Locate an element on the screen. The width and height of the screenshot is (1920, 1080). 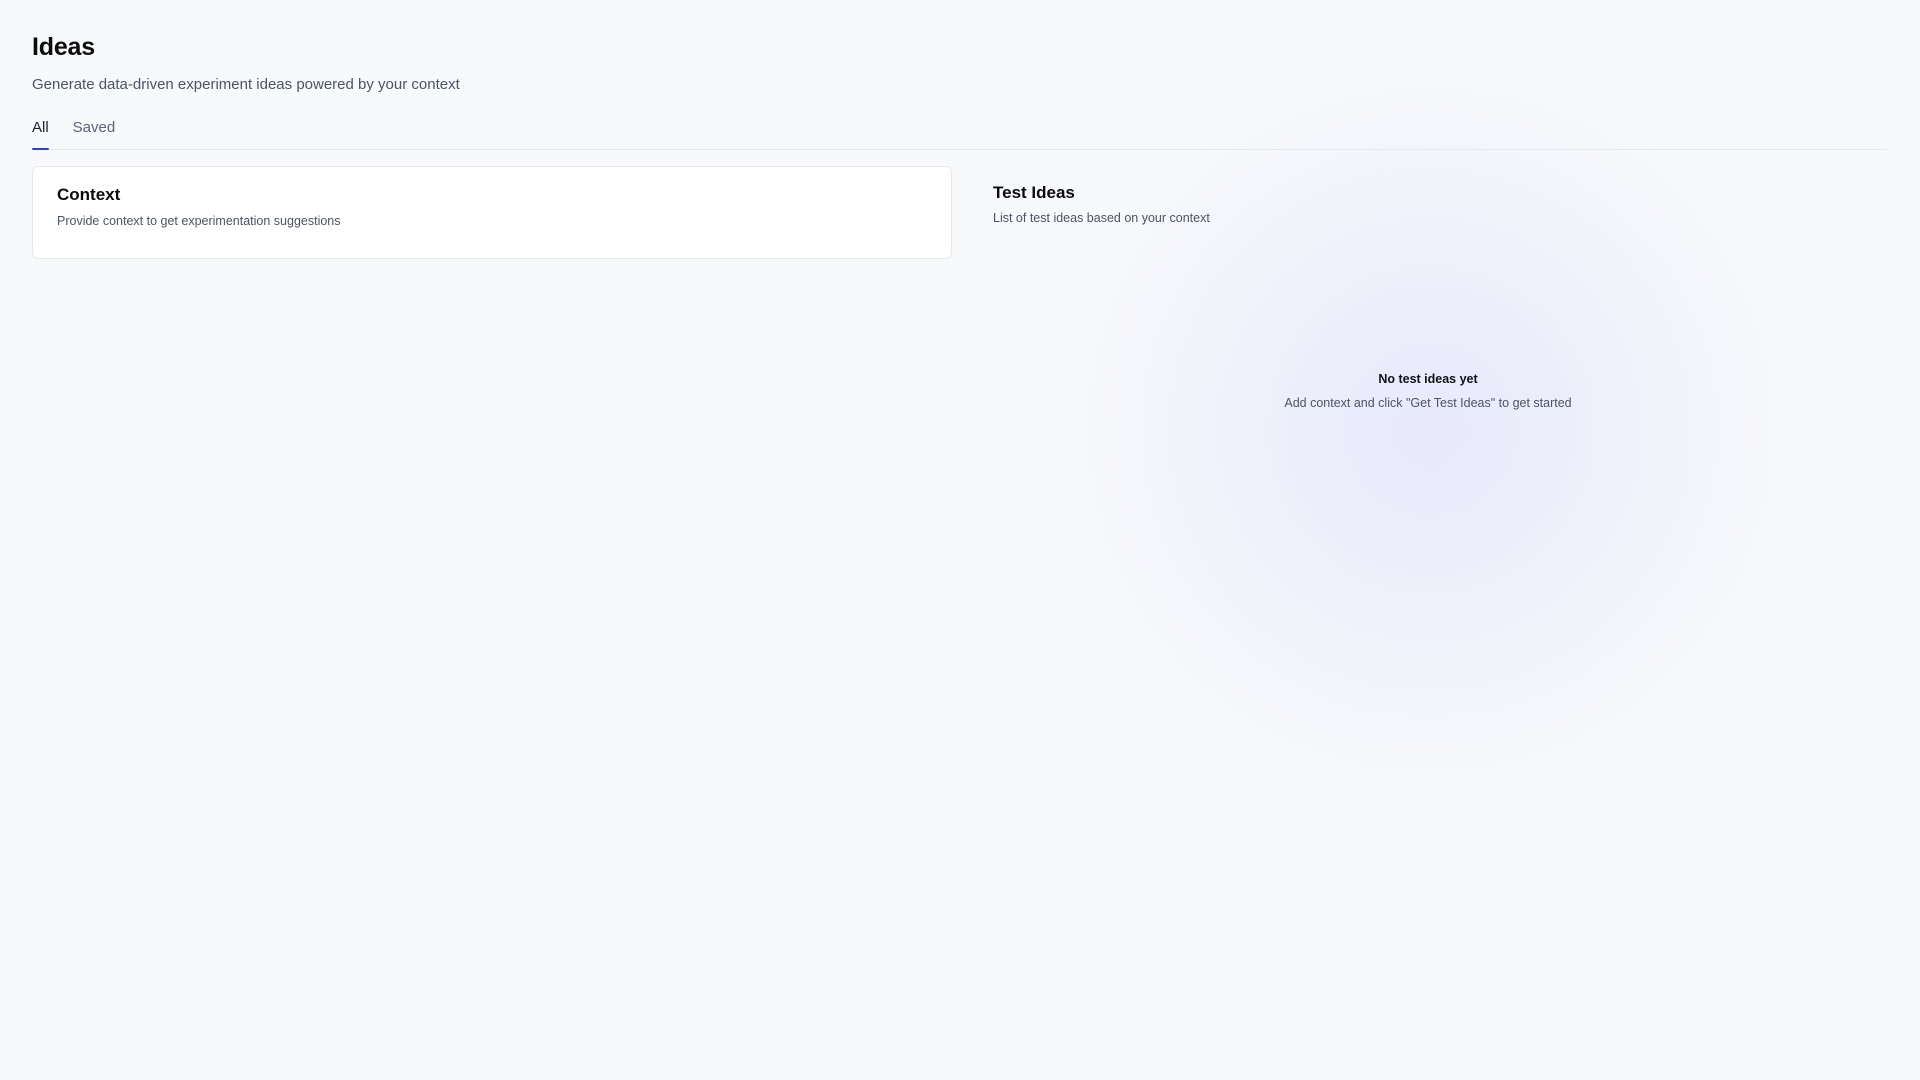
test-ideas-title: Test Ideas is located at coordinates (1034, 192).